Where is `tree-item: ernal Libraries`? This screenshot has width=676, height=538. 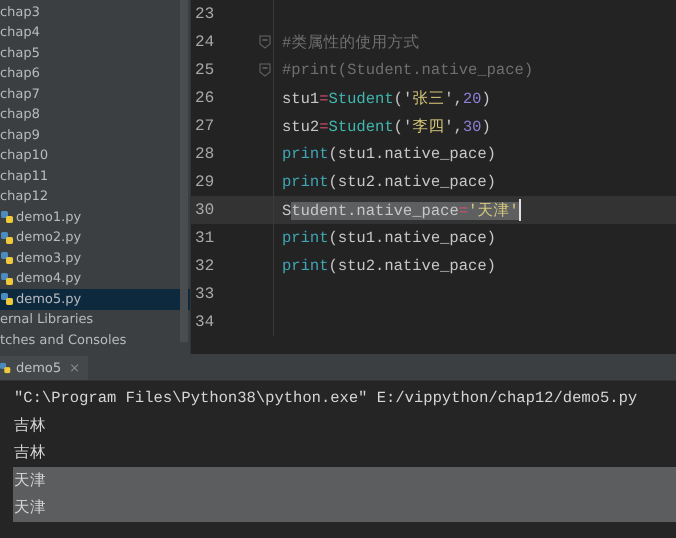
tree-item: ernal Libraries is located at coordinates (95, 320).